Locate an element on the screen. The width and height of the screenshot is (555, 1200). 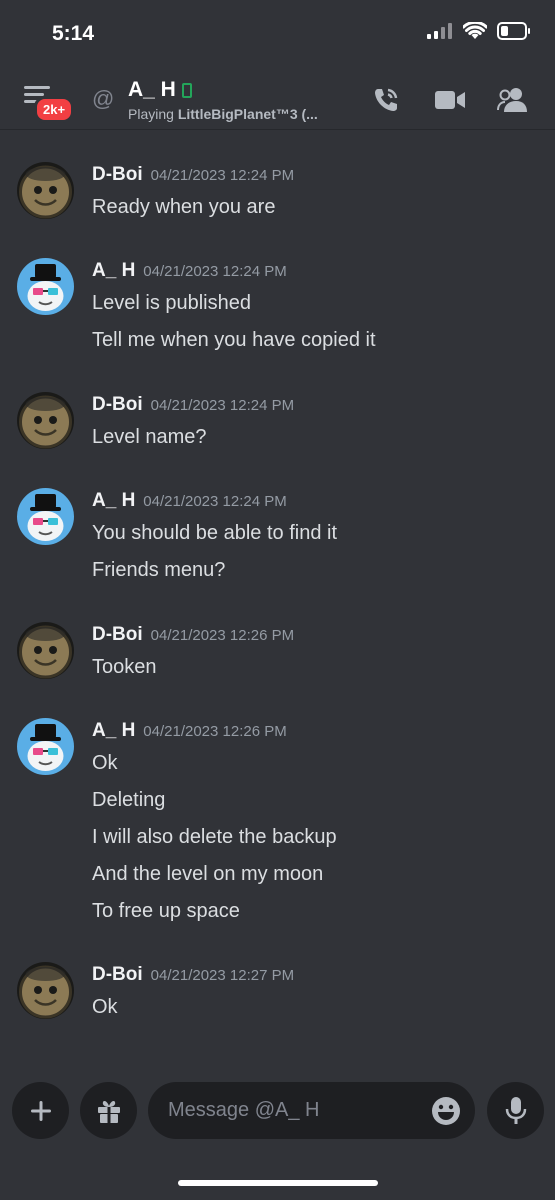
emoji-smile-icon is located at coordinates (446, 1111).